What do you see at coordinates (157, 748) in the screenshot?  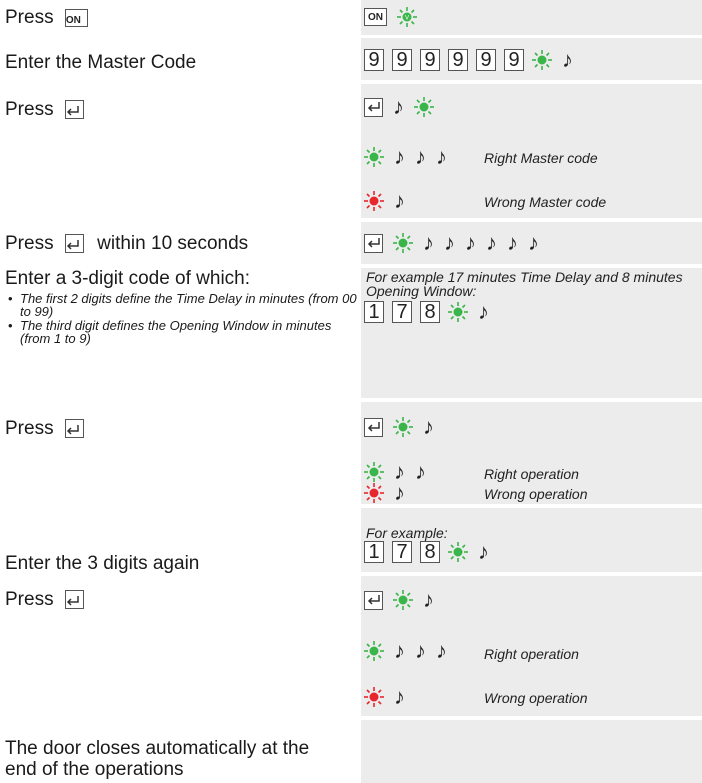 I see `step-door-closes-line1: The door closes automatically at the` at bounding box center [157, 748].